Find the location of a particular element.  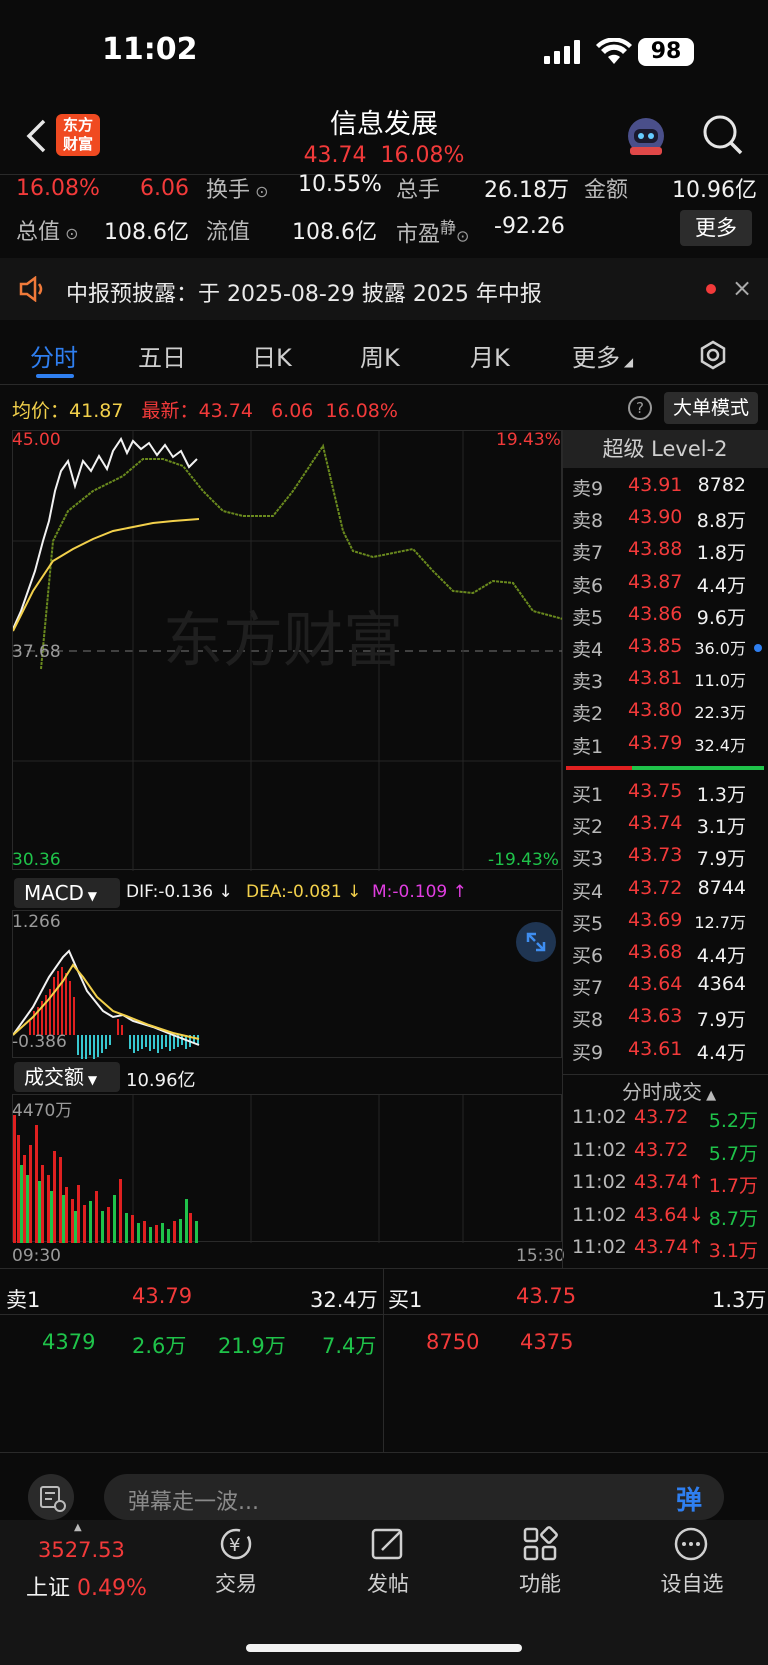

ask-row: 卖4 43.85 36.0万 is located at coordinates (670, 651).